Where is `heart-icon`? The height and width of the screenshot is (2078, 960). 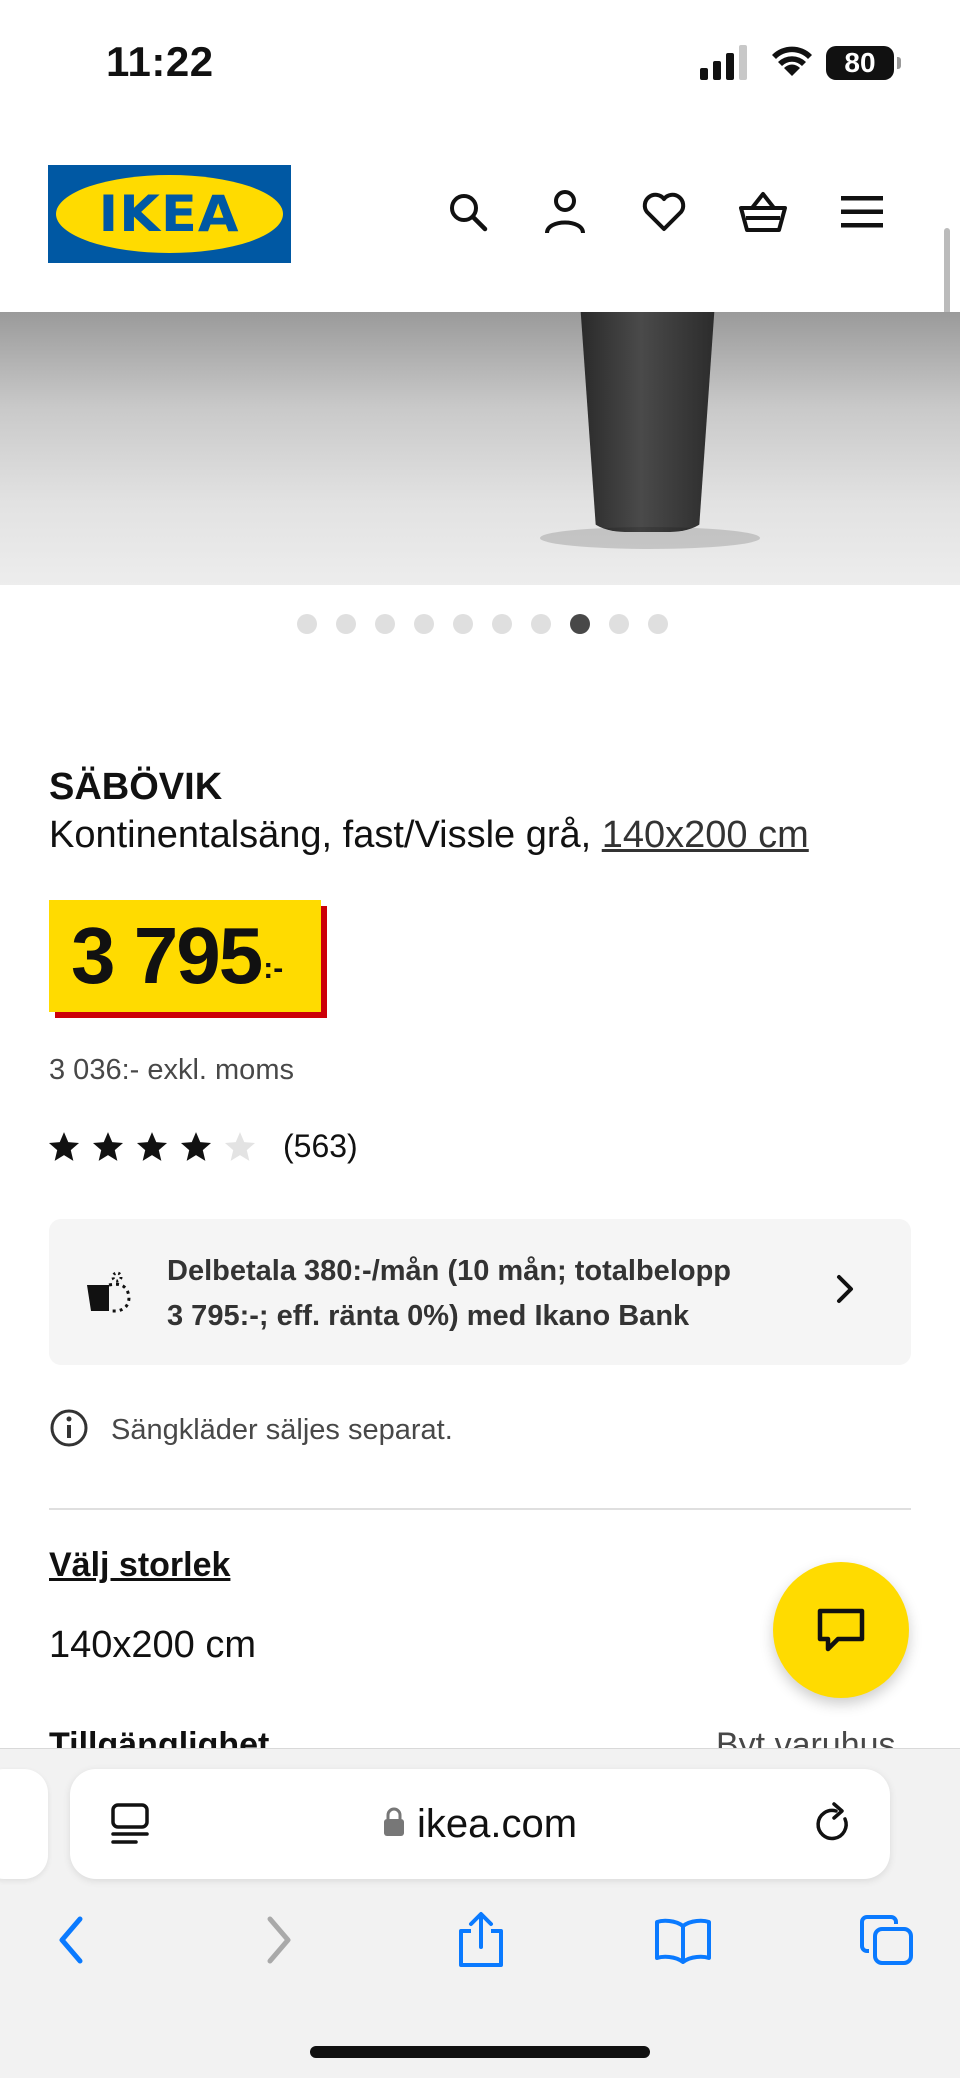 heart-icon is located at coordinates (664, 212).